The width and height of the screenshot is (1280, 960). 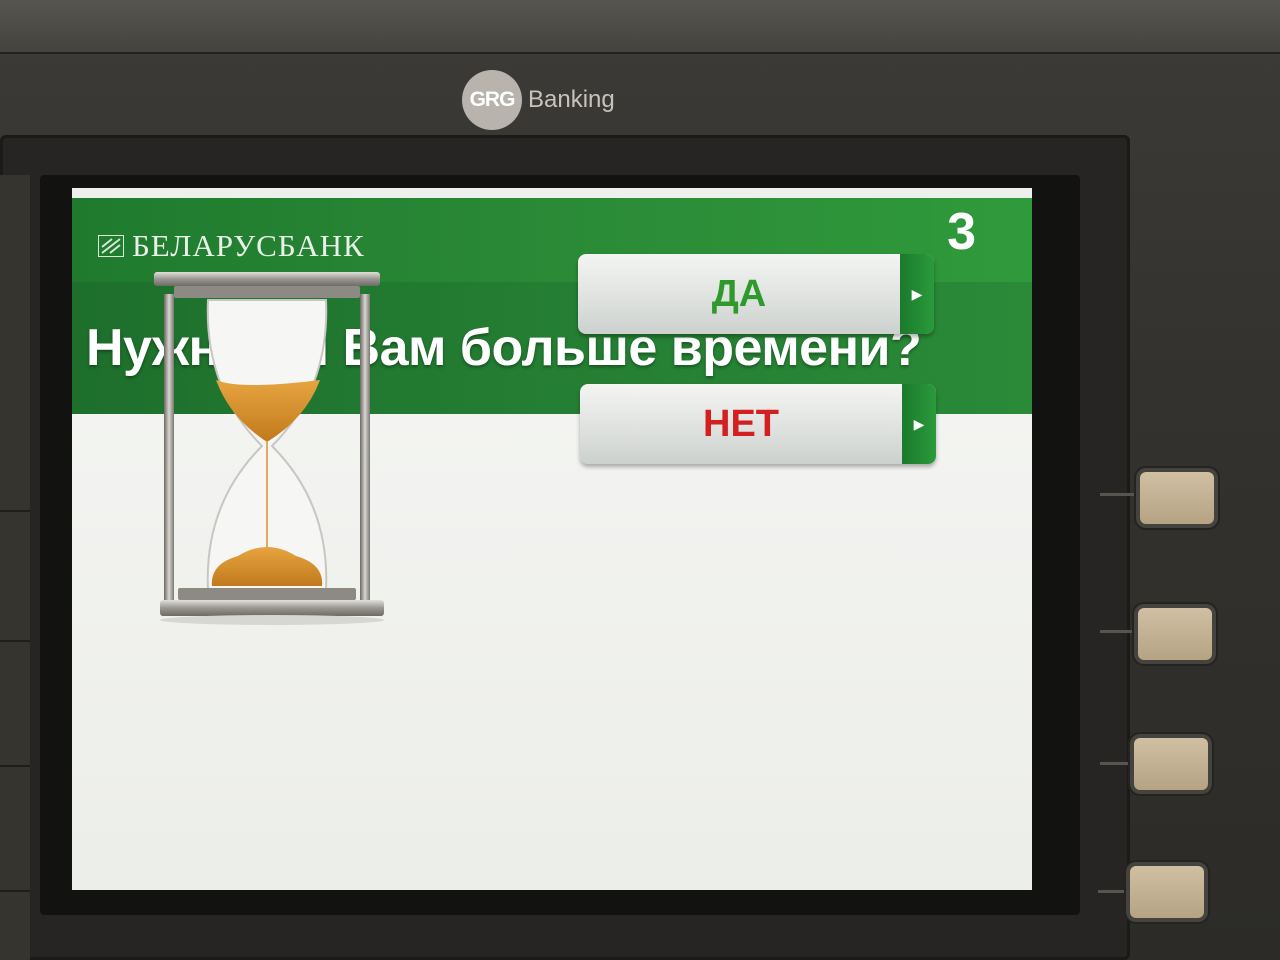 I want to click on belarusbank-mark-icon, so click(x=111, y=246).